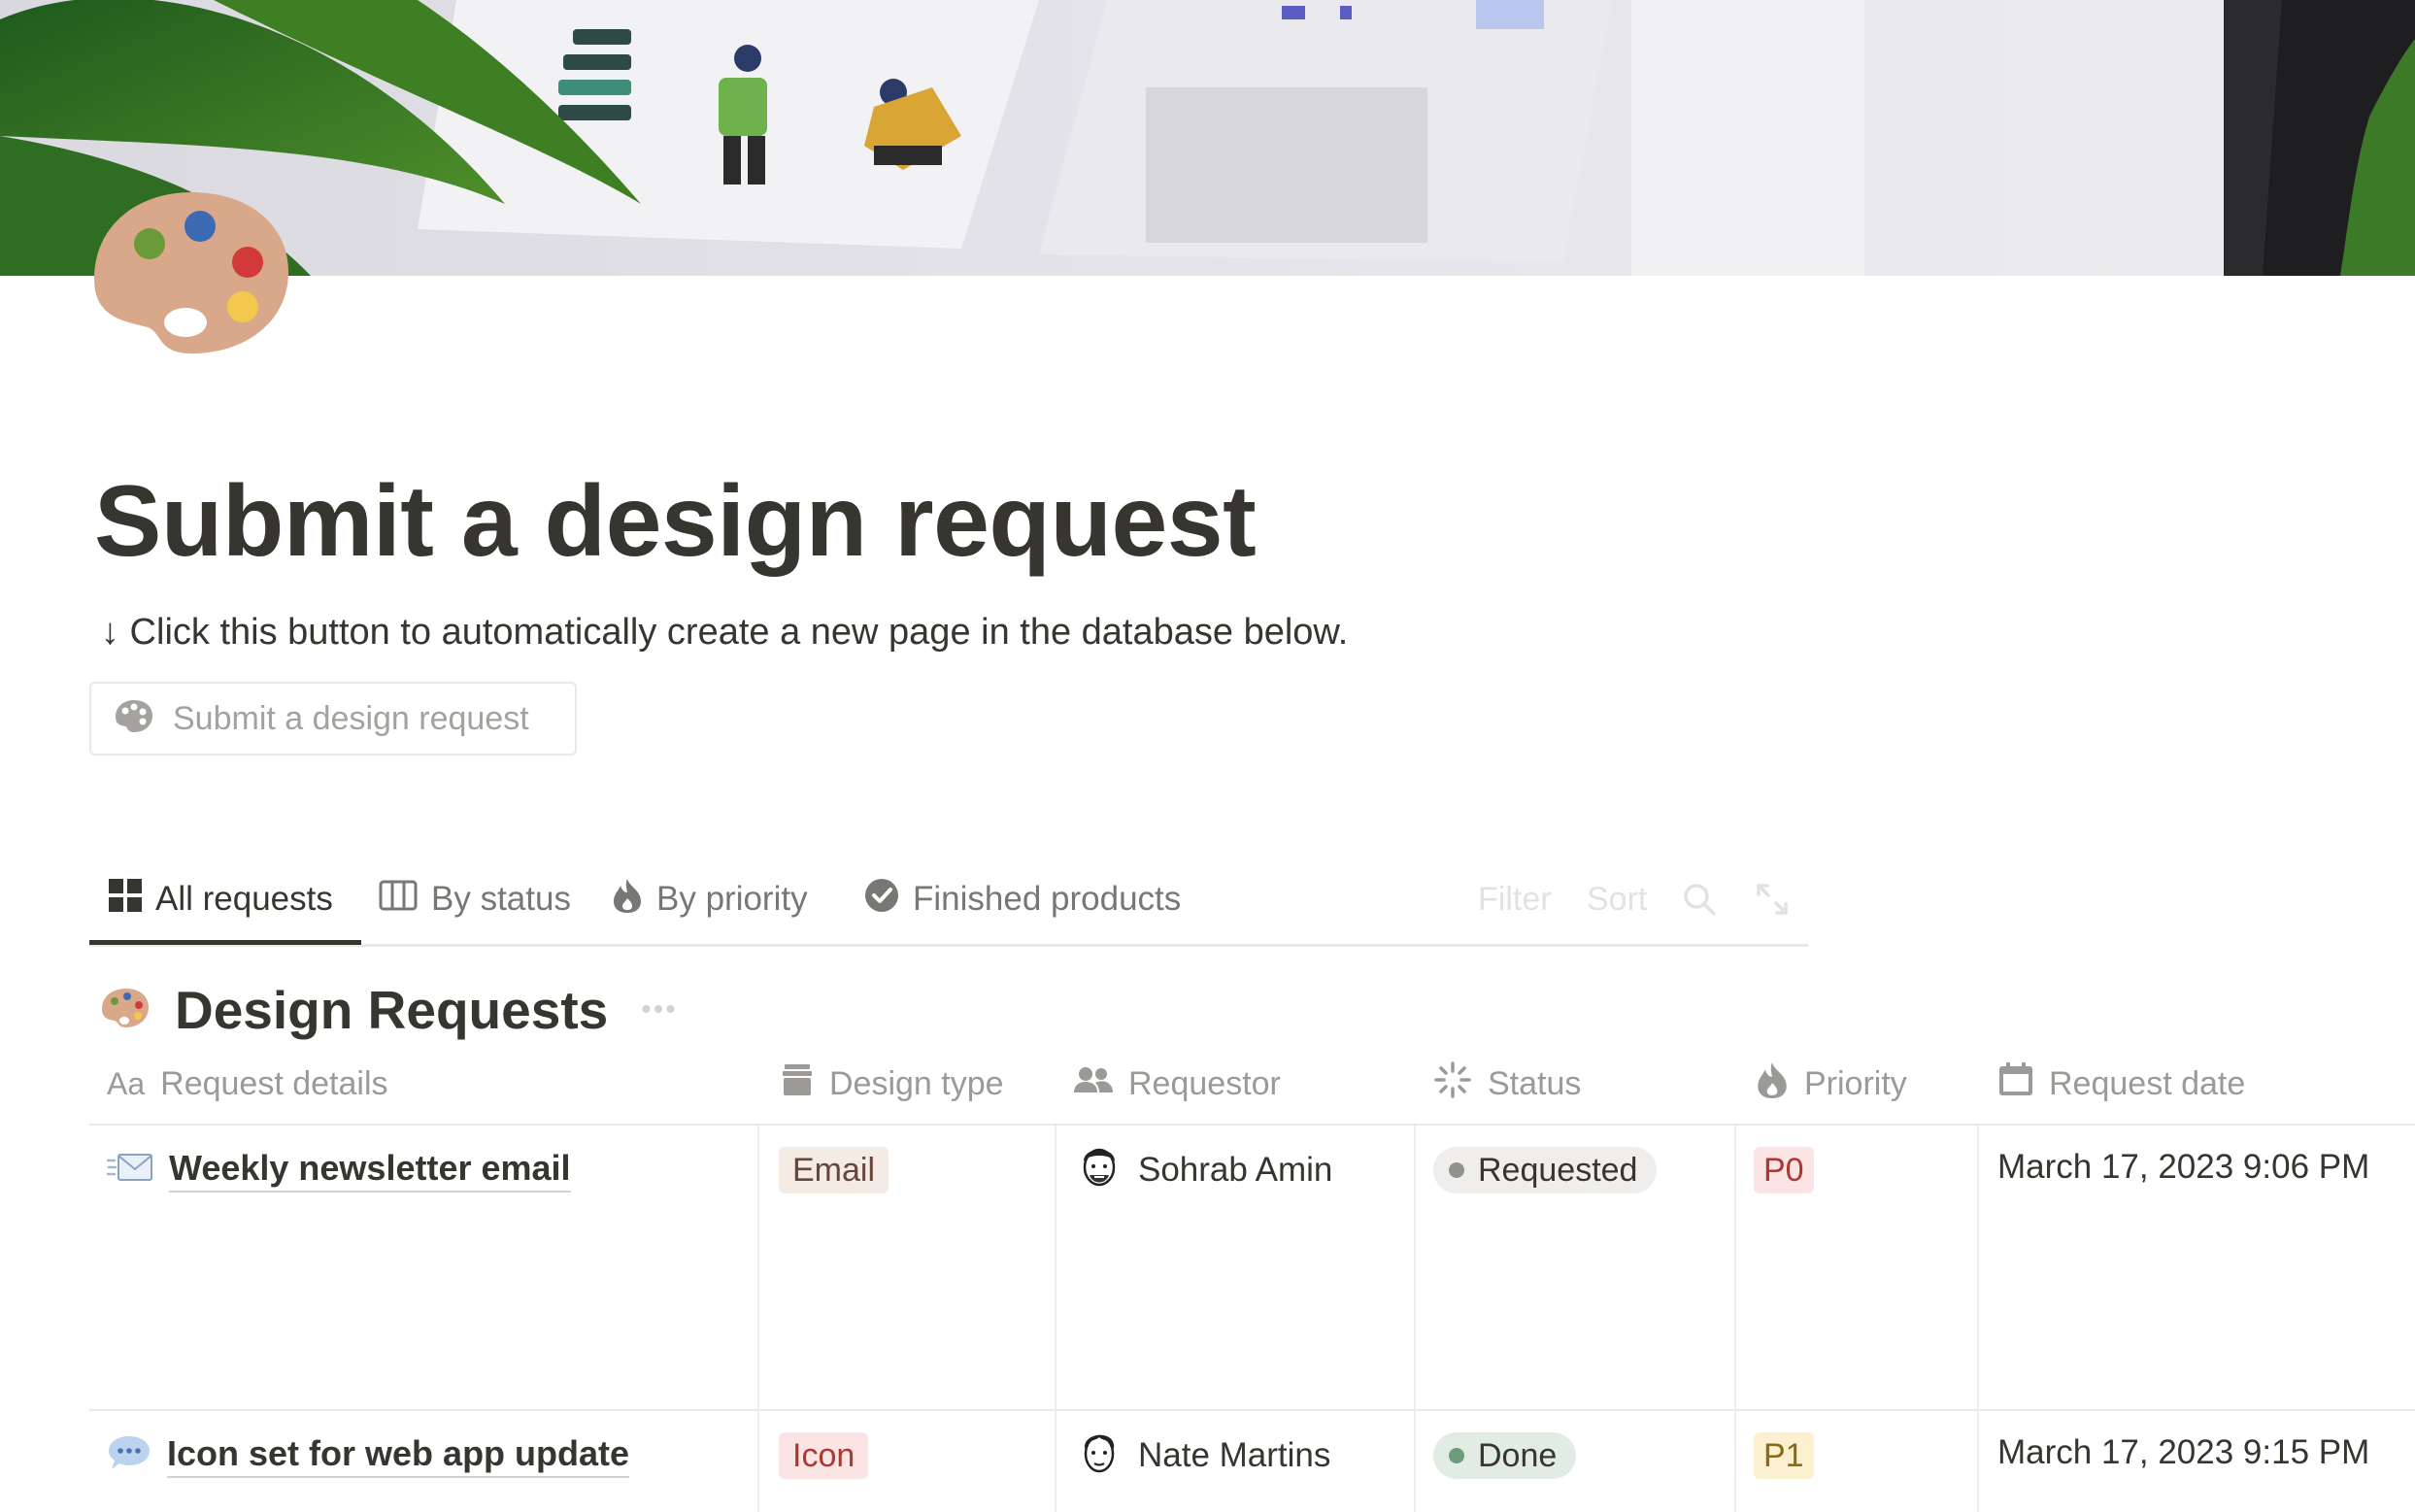  What do you see at coordinates (797, 1084) in the screenshot?
I see `archive-icon` at bounding box center [797, 1084].